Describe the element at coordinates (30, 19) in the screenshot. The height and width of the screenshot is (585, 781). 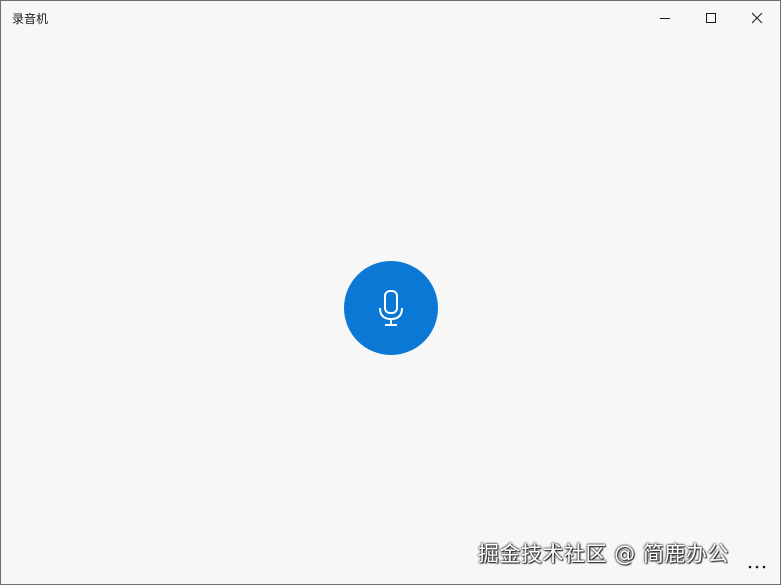
I see `window-title: 录音机` at that location.